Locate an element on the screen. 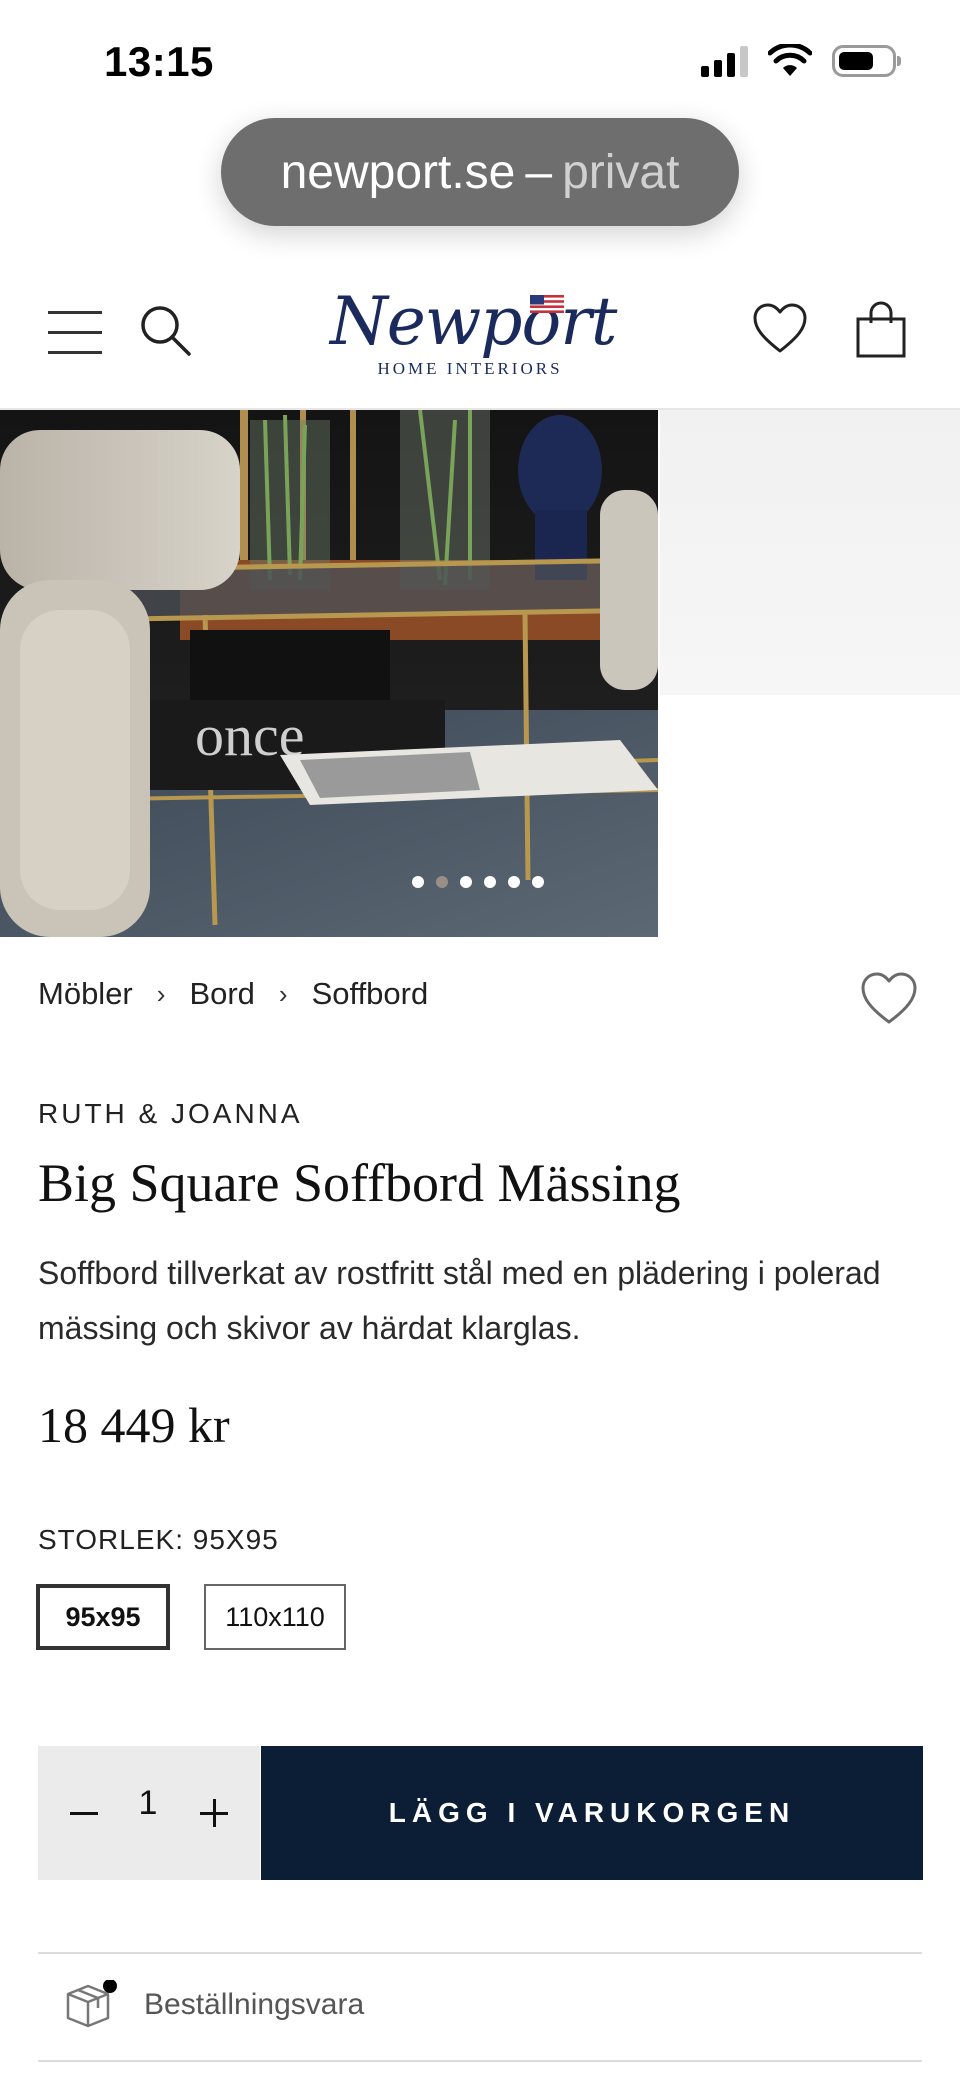 Image resolution: width=960 pixels, height=2078 pixels. size-option-95x95: 95x95 is located at coordinates (103, 1617).